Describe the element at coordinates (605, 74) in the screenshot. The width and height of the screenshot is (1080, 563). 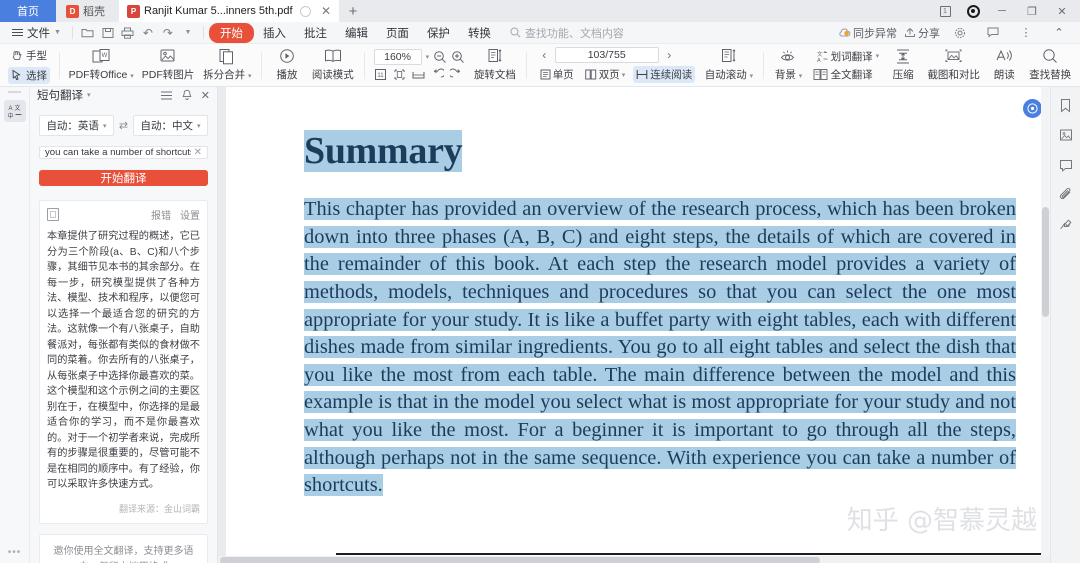
I see `double-page-button: 双页 ▾` at that location.